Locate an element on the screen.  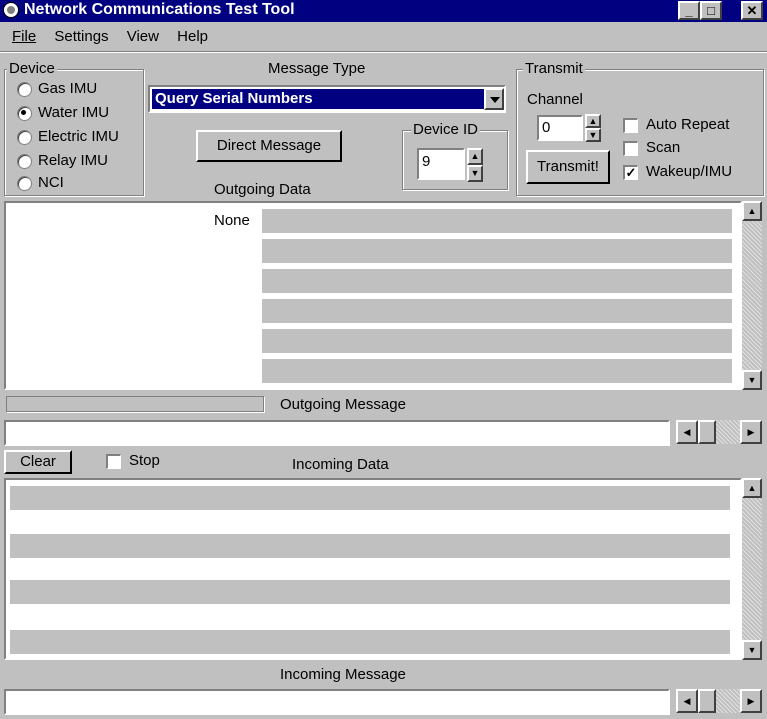
message-type-value: Query Serial Numbers is located at coordinates (318, 99).